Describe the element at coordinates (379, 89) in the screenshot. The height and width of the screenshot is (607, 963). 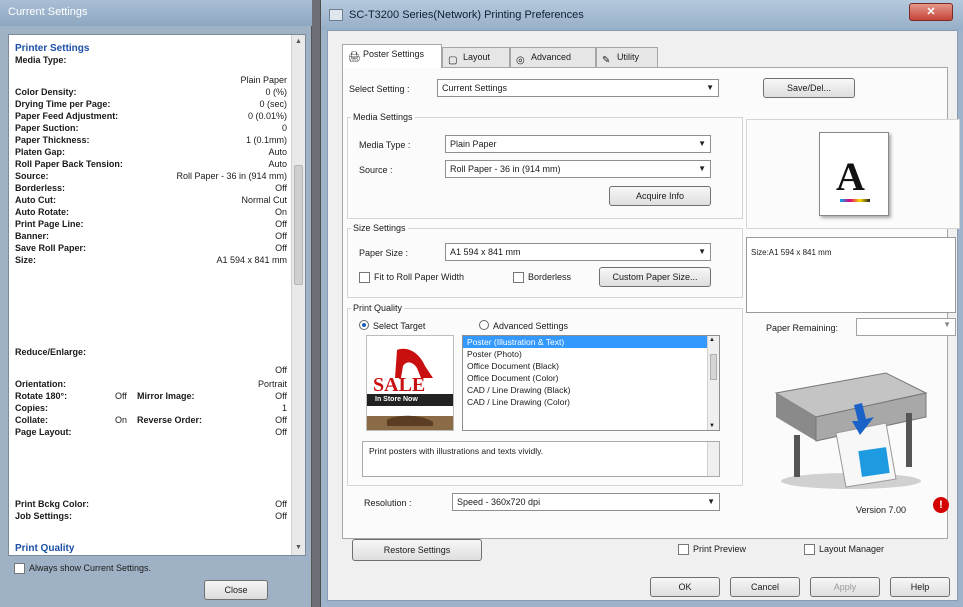
I see `select-setting-label: Select Setting :` at that location.